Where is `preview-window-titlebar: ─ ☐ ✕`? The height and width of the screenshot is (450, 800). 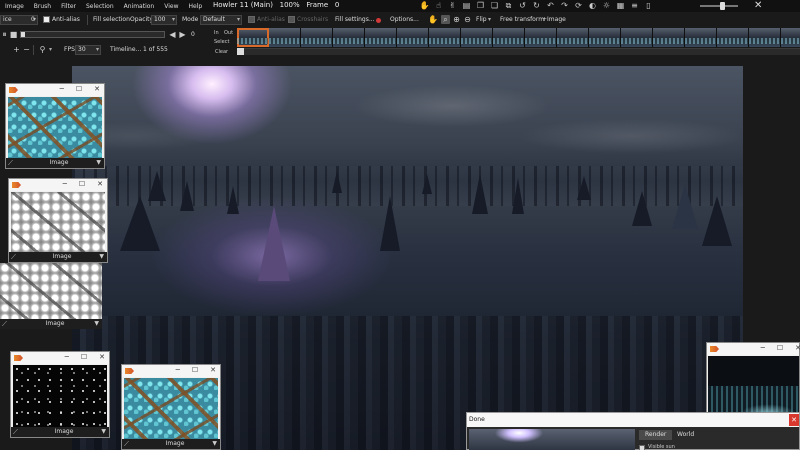 preview-window-titlebar: ─ ☐ ✕ is located at coordinates (753, 349).